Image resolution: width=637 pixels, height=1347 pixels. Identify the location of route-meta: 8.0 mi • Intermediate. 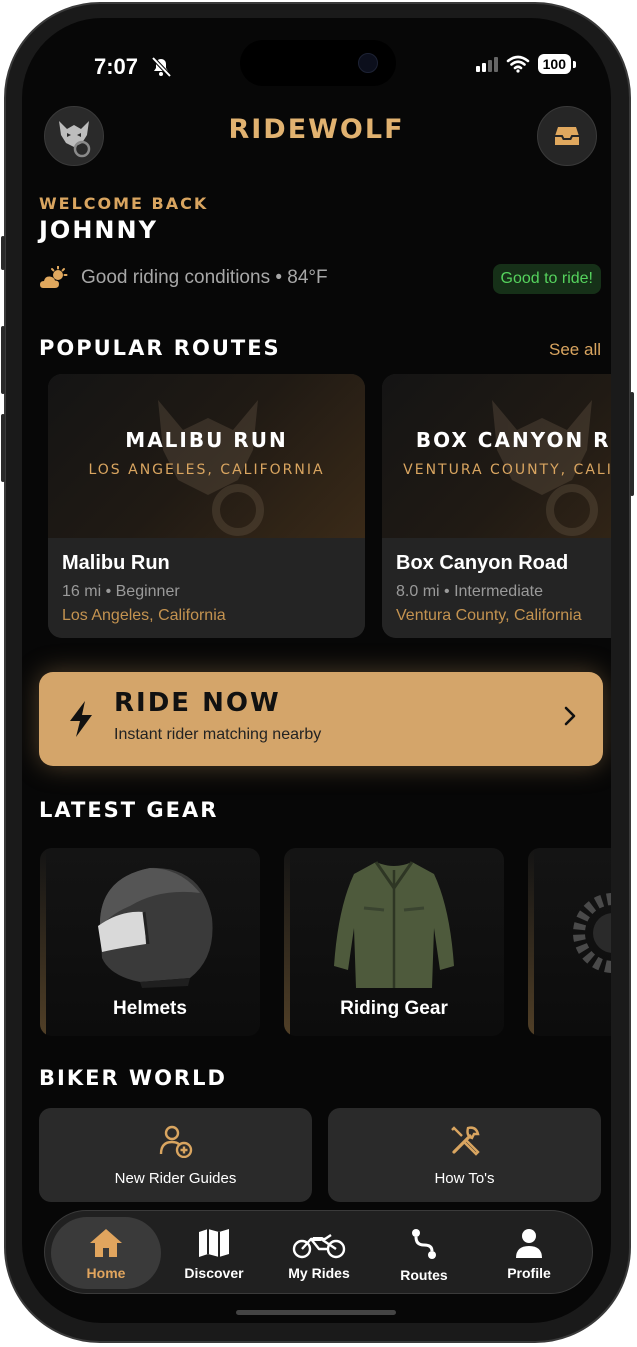
(469, 591).